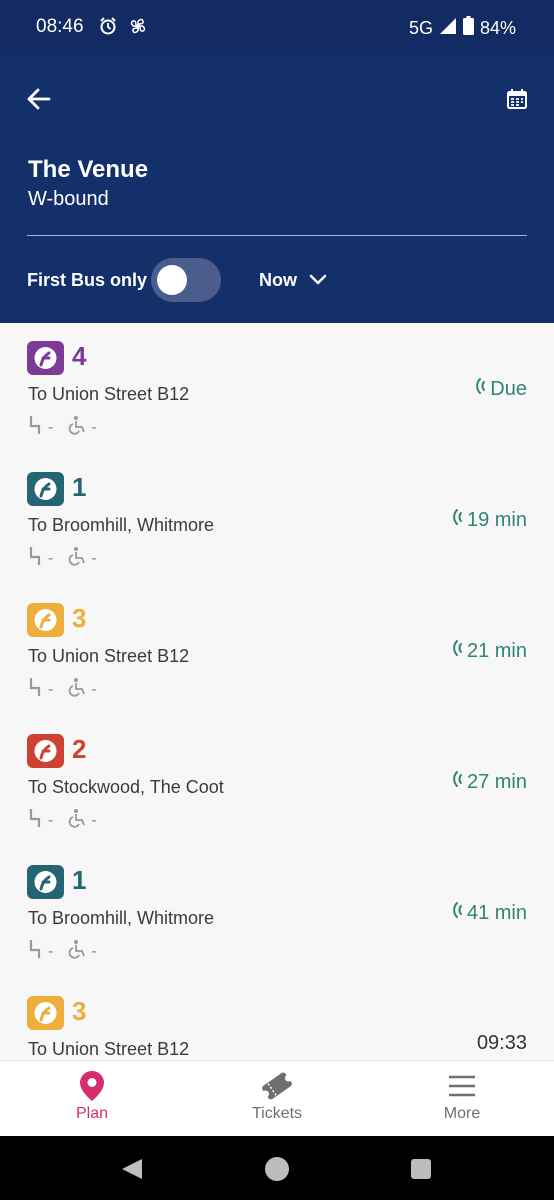  Describe the element at coordinates (108, 28) in the screenshot. I see `alarm-icon` at that location.